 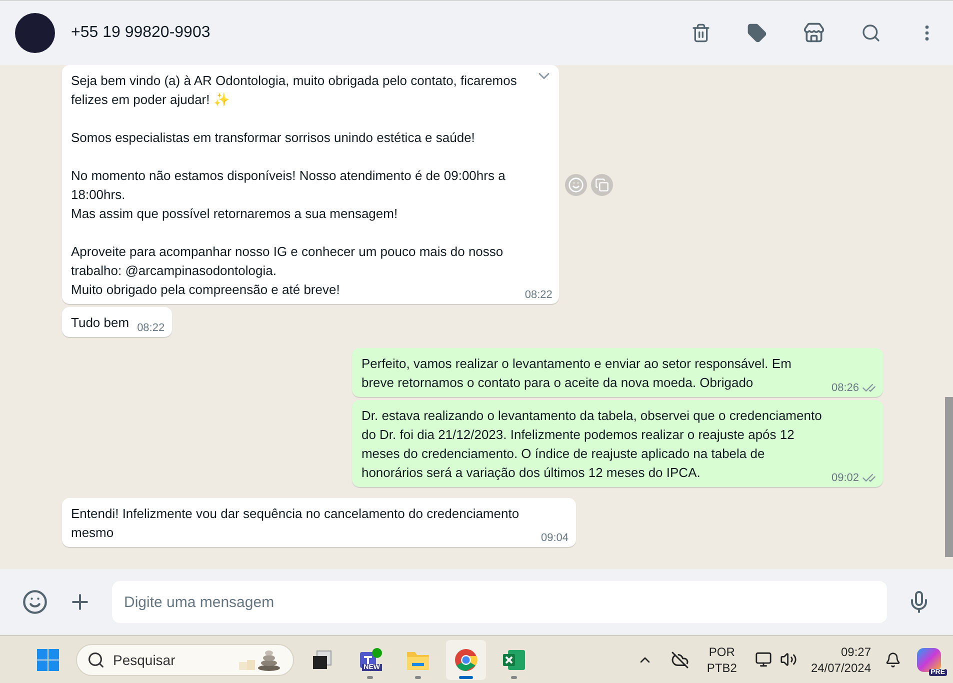 What do you see at coordinates (555, 538) in the screenshot?
I see `message-time: 09:04` at bounding box center [555, 538].